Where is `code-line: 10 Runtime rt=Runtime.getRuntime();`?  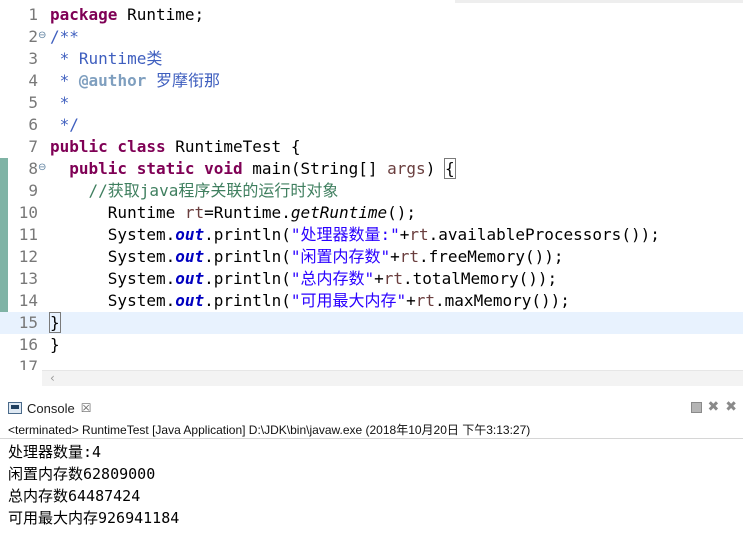
code-line: 10 Runtime rt=Runtime.getRuntime(); is located at coordinates (371, 213).